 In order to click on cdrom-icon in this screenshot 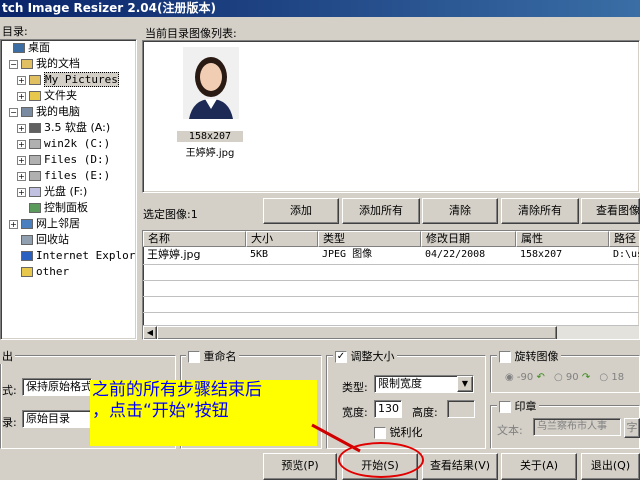, I will do `click(35, 192)`.